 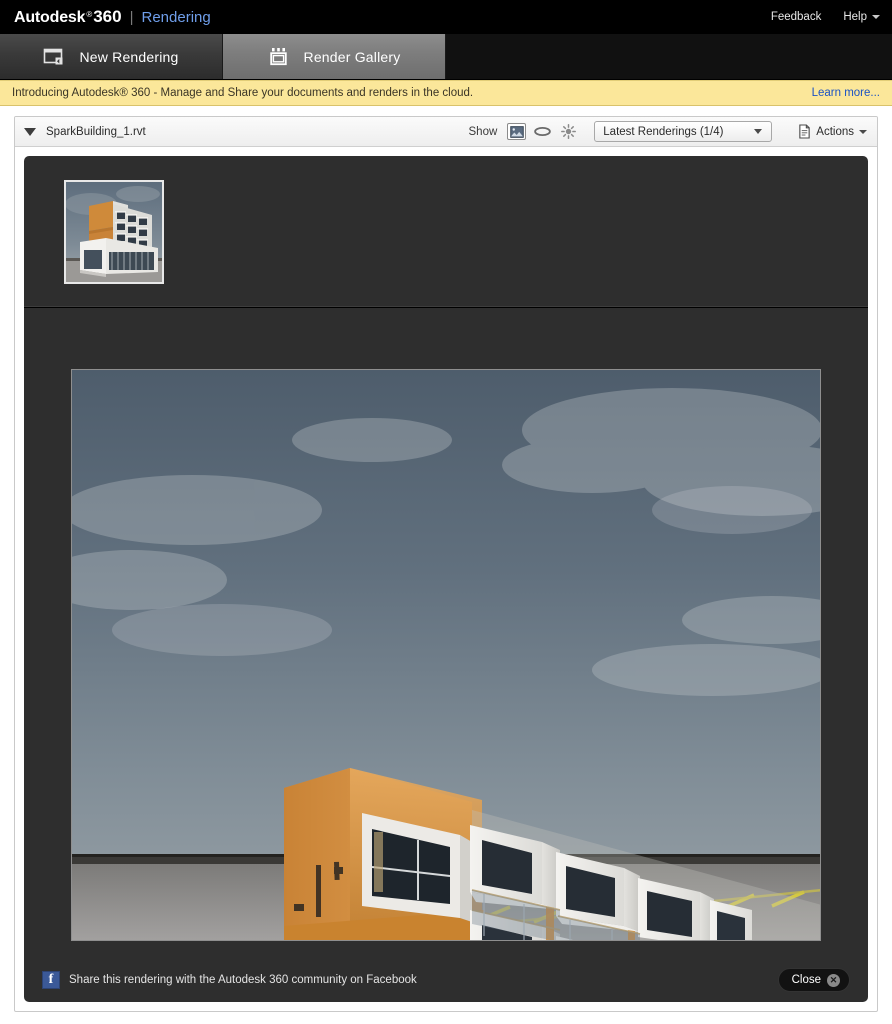 I want to click on show-filter-group, so click(x=542, y=131).